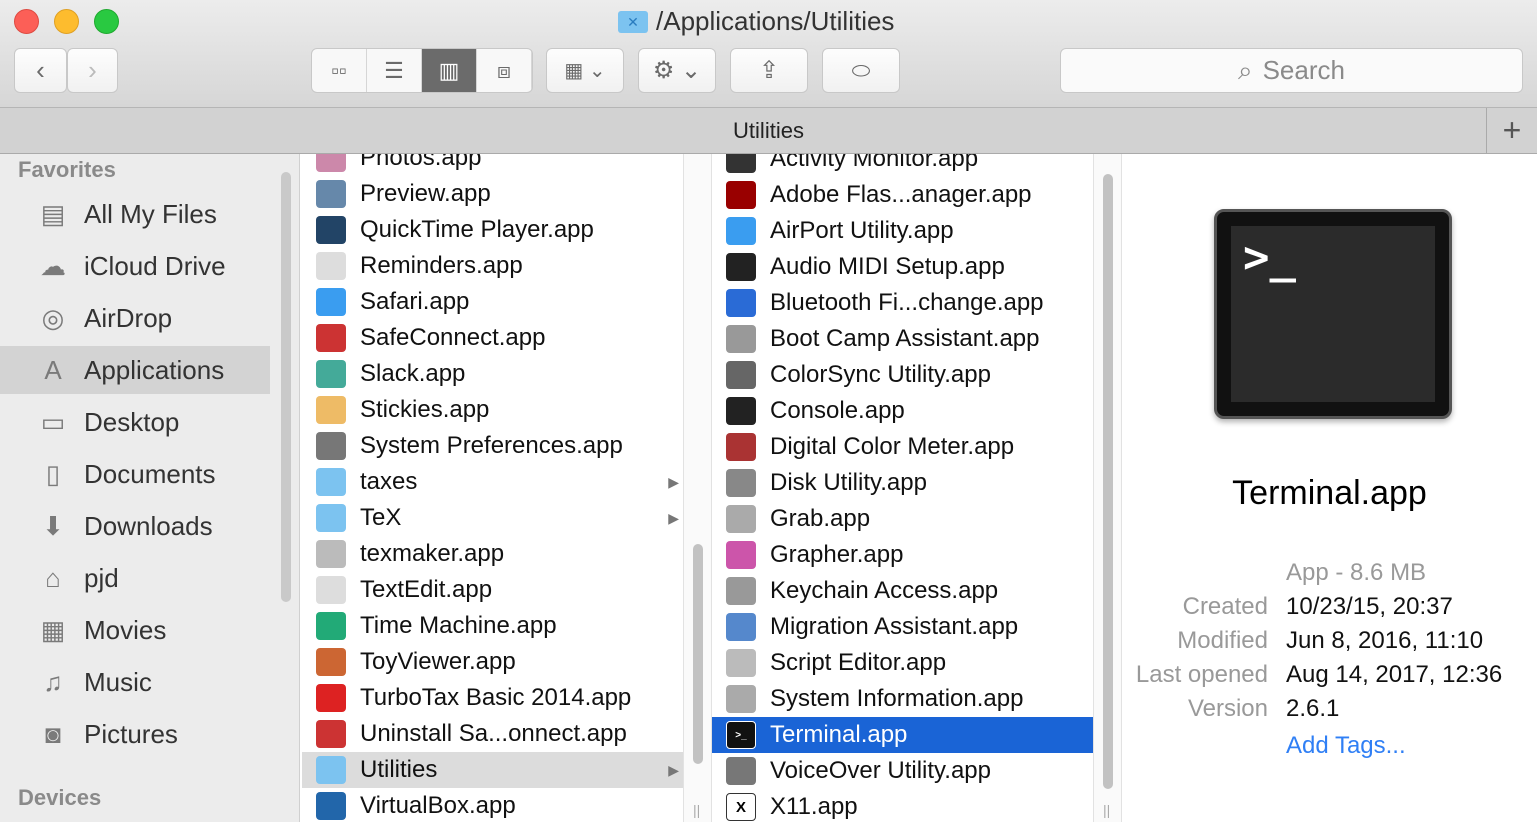 This screenshot has height=822, width=1537. What do you see at coordinates (492, 165) in the screenshot?
I see `file-row: Photos.app` at bounding box center [492, 165].